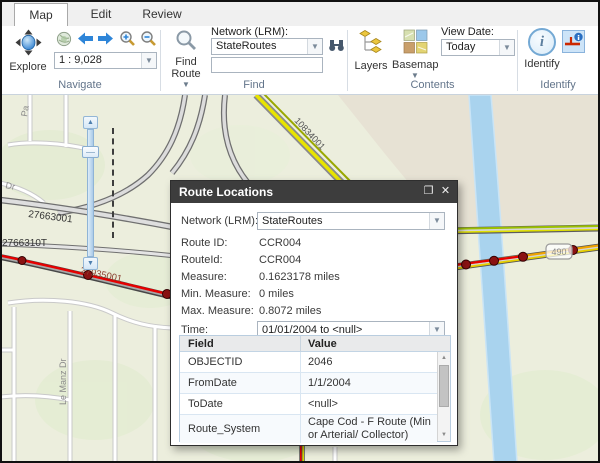  I want to click on zoom-slider-up-button: ▲, so click(90, 122).